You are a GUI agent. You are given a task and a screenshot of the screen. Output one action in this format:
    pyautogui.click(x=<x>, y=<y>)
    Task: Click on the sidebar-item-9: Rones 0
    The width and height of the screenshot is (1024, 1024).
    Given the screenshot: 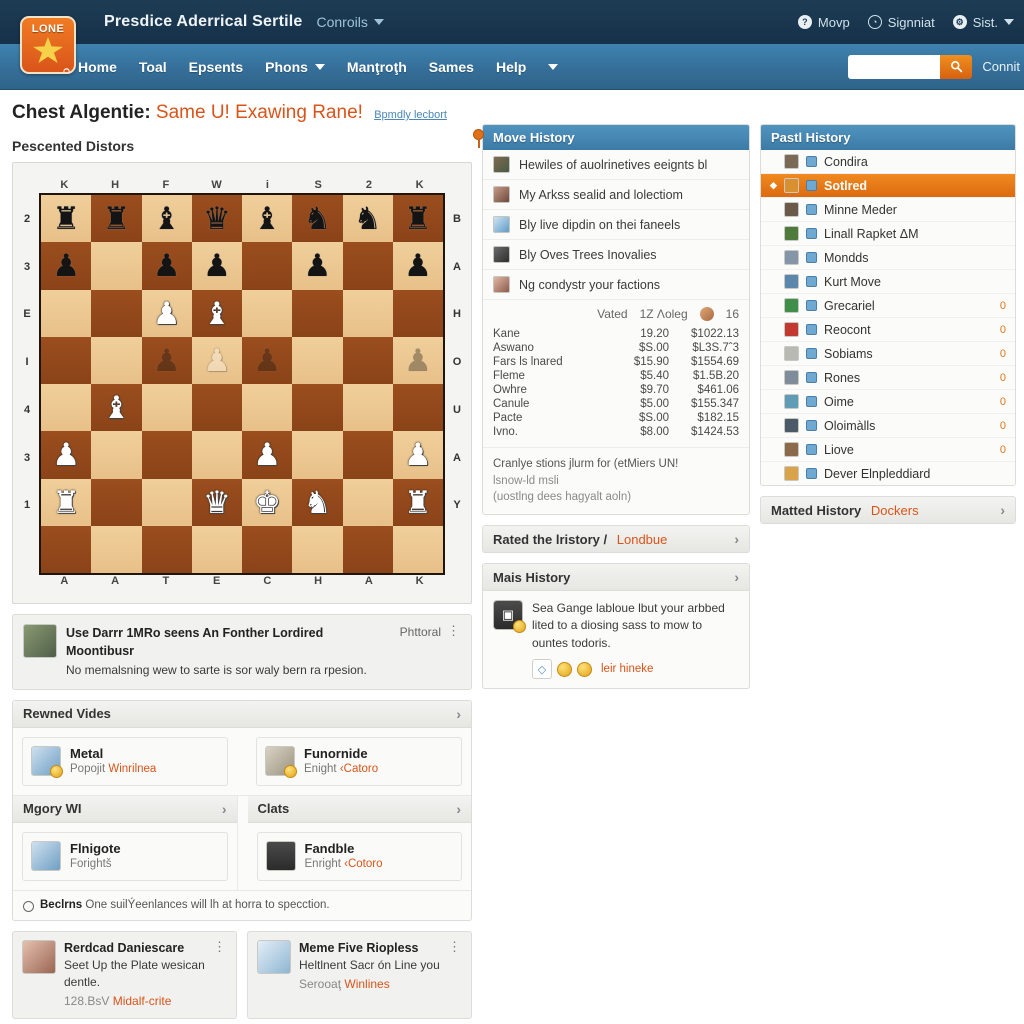 What is the action you would take?
    pyautogui.click(x=888, y=378)
    